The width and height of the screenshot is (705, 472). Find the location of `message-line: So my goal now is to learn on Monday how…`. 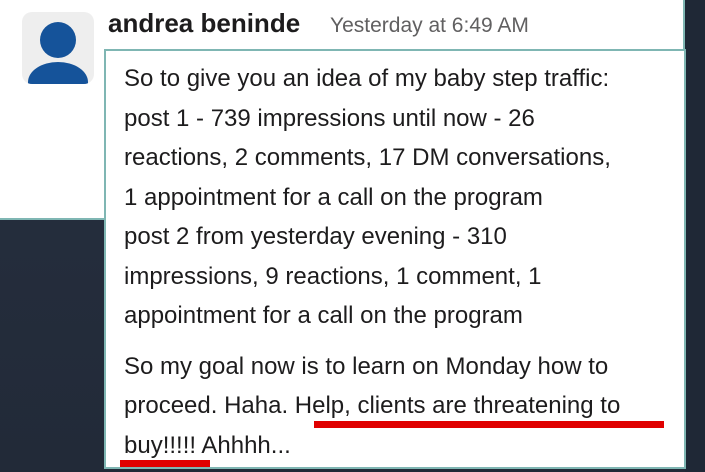

message-line: So my goal now is to learn on Monday how… is located at coordinates (366, 366).